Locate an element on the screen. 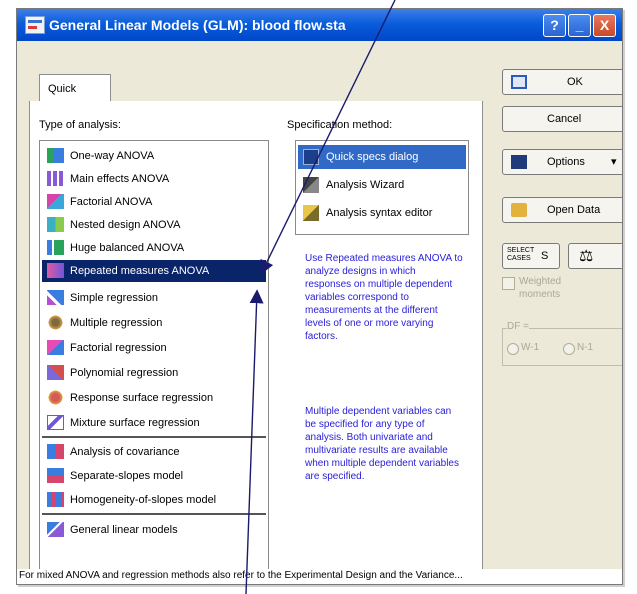 The height and width of the screenshot is (594, 637). annotation-arrow-top is located at coordinates (328, 137).